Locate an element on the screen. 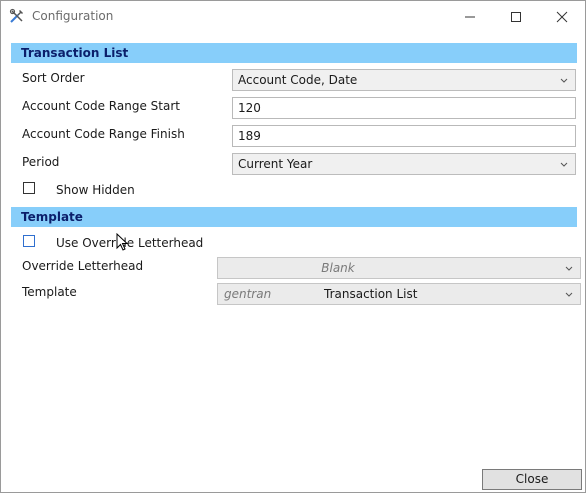  show-hidden-label: Show Hidden is located at coordinates (95, 190).